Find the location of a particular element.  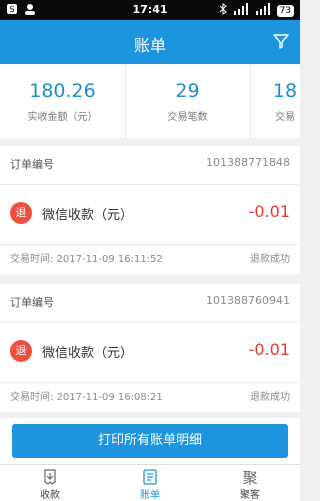

tab-label: 账单 is located at coordinates (150, 495).